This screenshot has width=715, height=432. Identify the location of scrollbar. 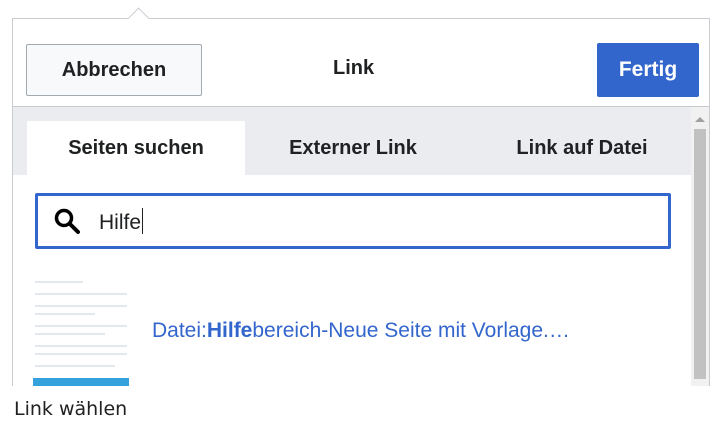
(700, 246).